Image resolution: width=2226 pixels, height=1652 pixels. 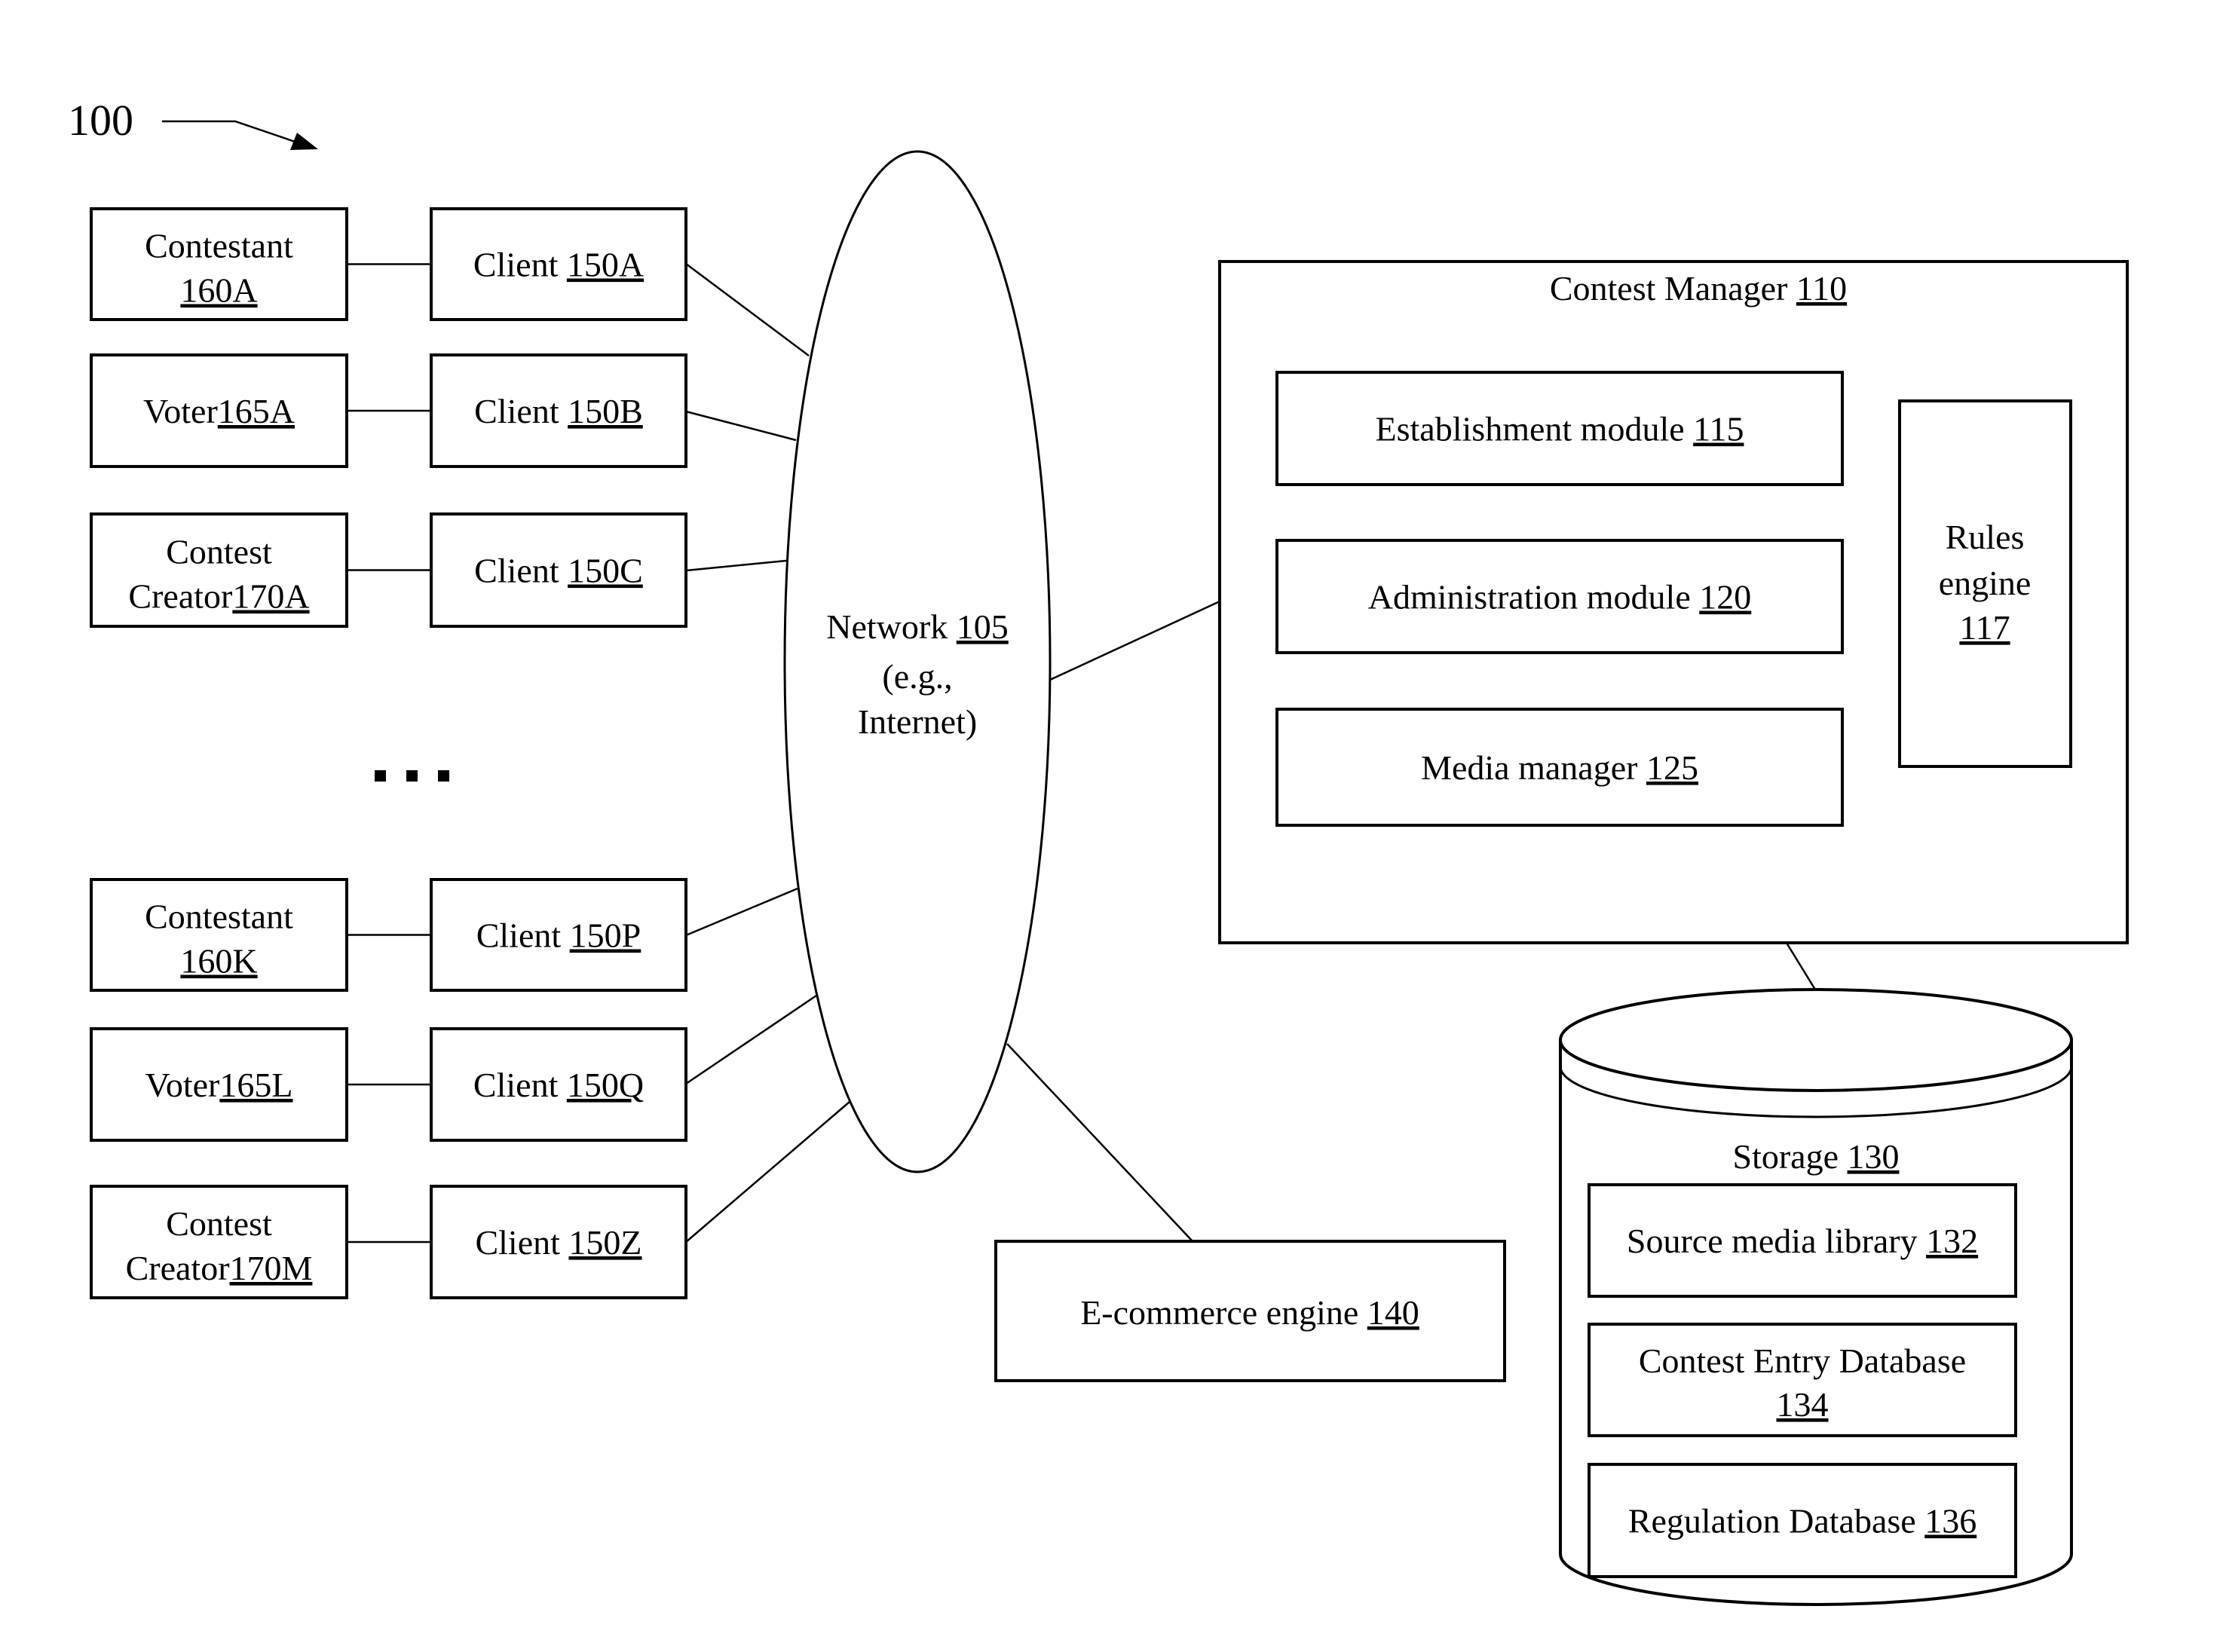 I want to click on label-line: Network 105, so click(x=917, y=627).